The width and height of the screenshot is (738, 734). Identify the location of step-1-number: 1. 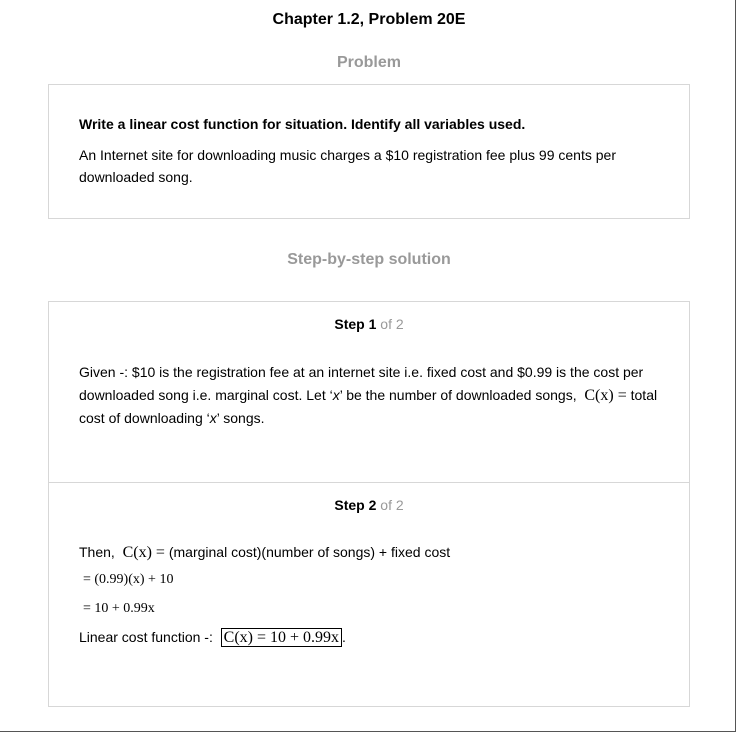
(372, 324).